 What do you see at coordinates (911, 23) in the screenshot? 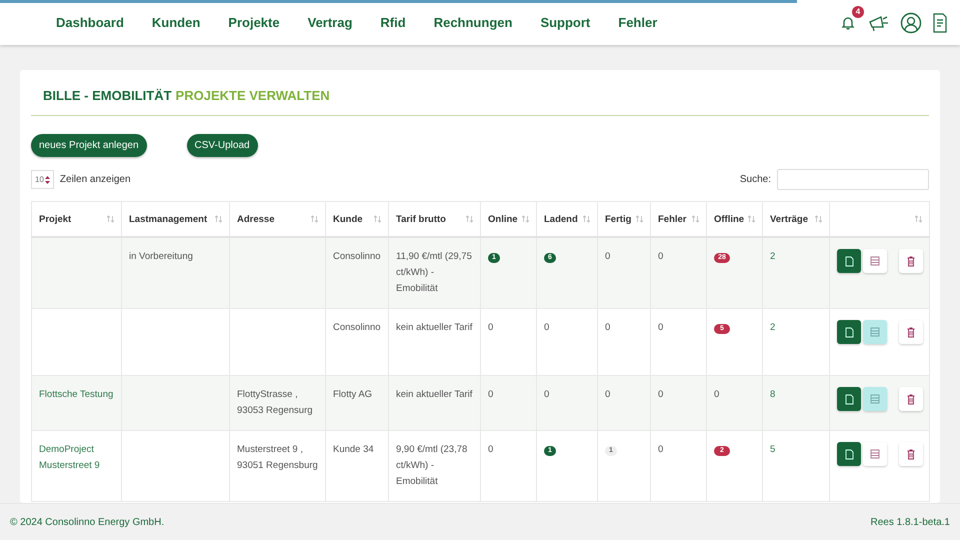
I see `user-icon` at bounding box center [911, 23].